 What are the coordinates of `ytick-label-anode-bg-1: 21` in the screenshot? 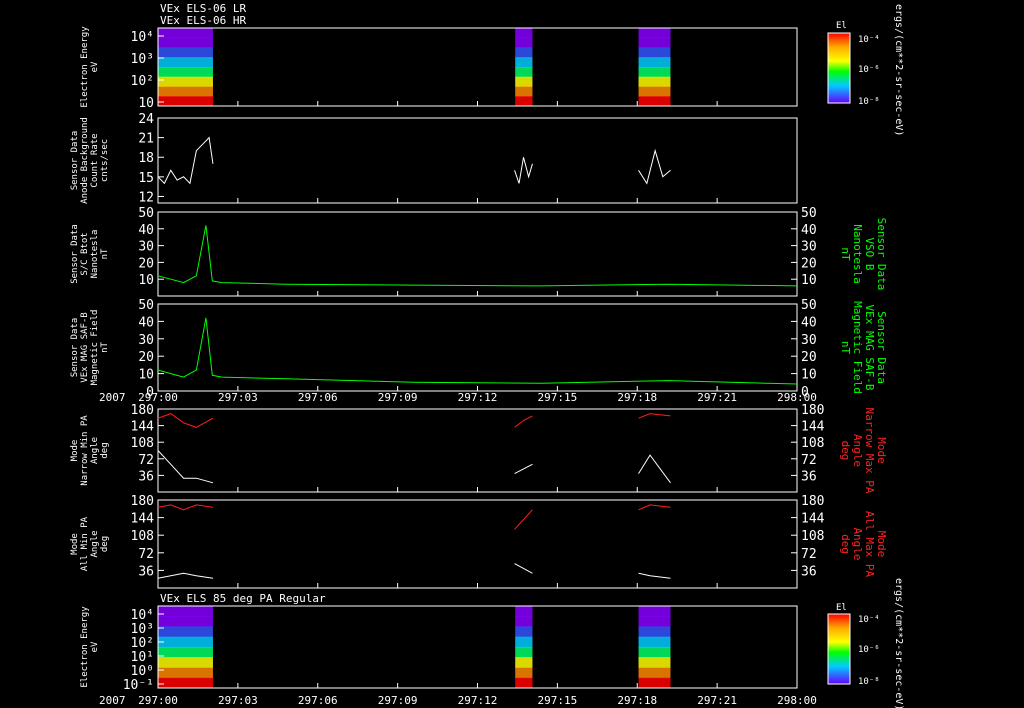 It's located at (146, 139).